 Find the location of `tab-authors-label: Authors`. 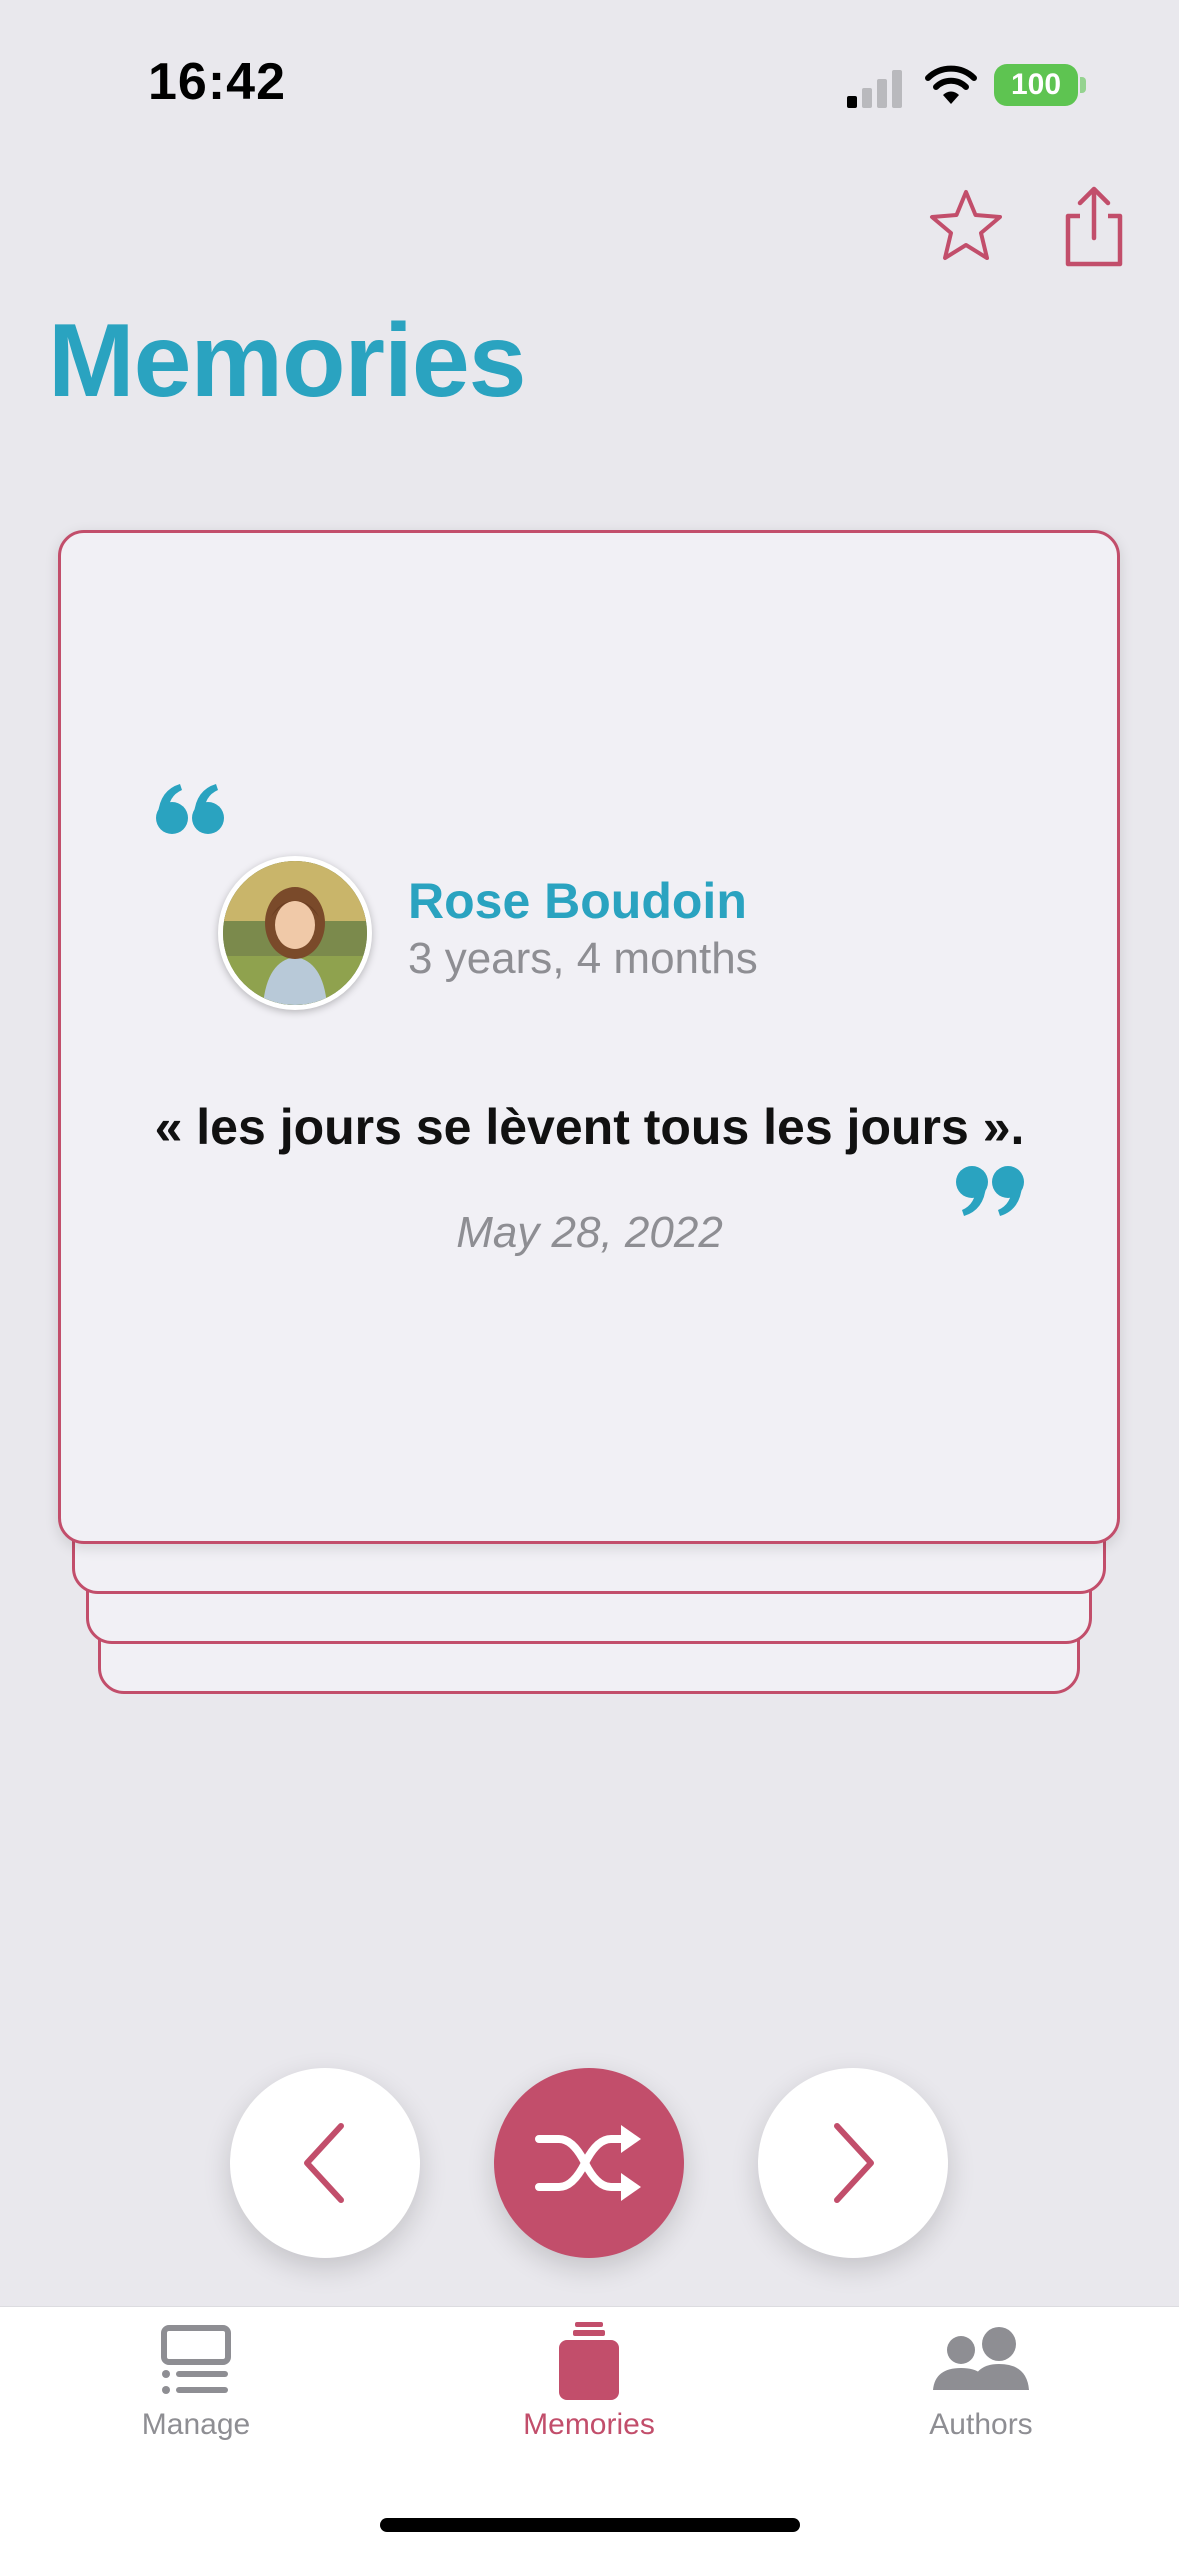

tab-authors-label: Authors is located at coordinates (981, 2424).